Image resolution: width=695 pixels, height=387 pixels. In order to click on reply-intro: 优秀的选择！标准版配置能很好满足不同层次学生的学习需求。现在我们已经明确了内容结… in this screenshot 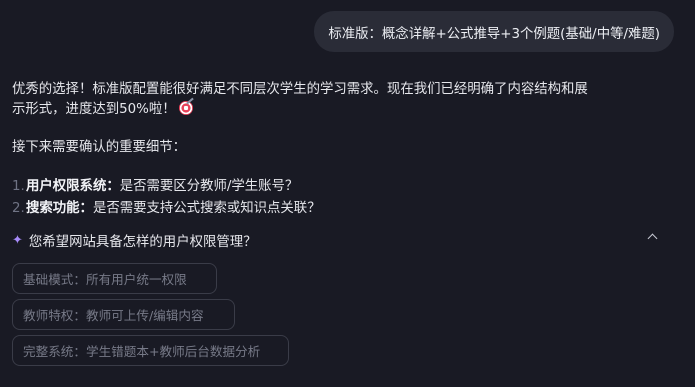, I will do `click(303, 100)`.